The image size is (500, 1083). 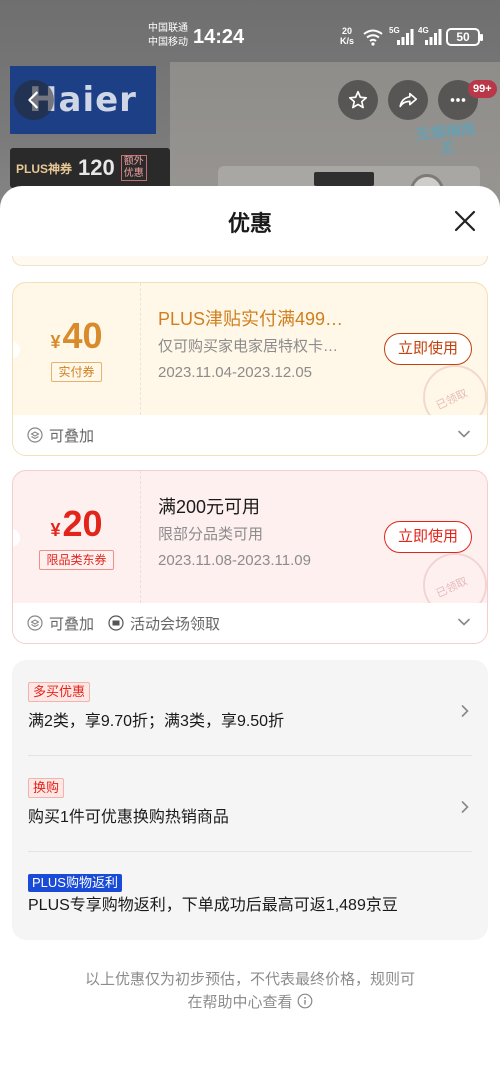 What do you see at coordinates (305, 1001) in the screenshot?
I see `info-icon` at bounding box center [305, 1001].